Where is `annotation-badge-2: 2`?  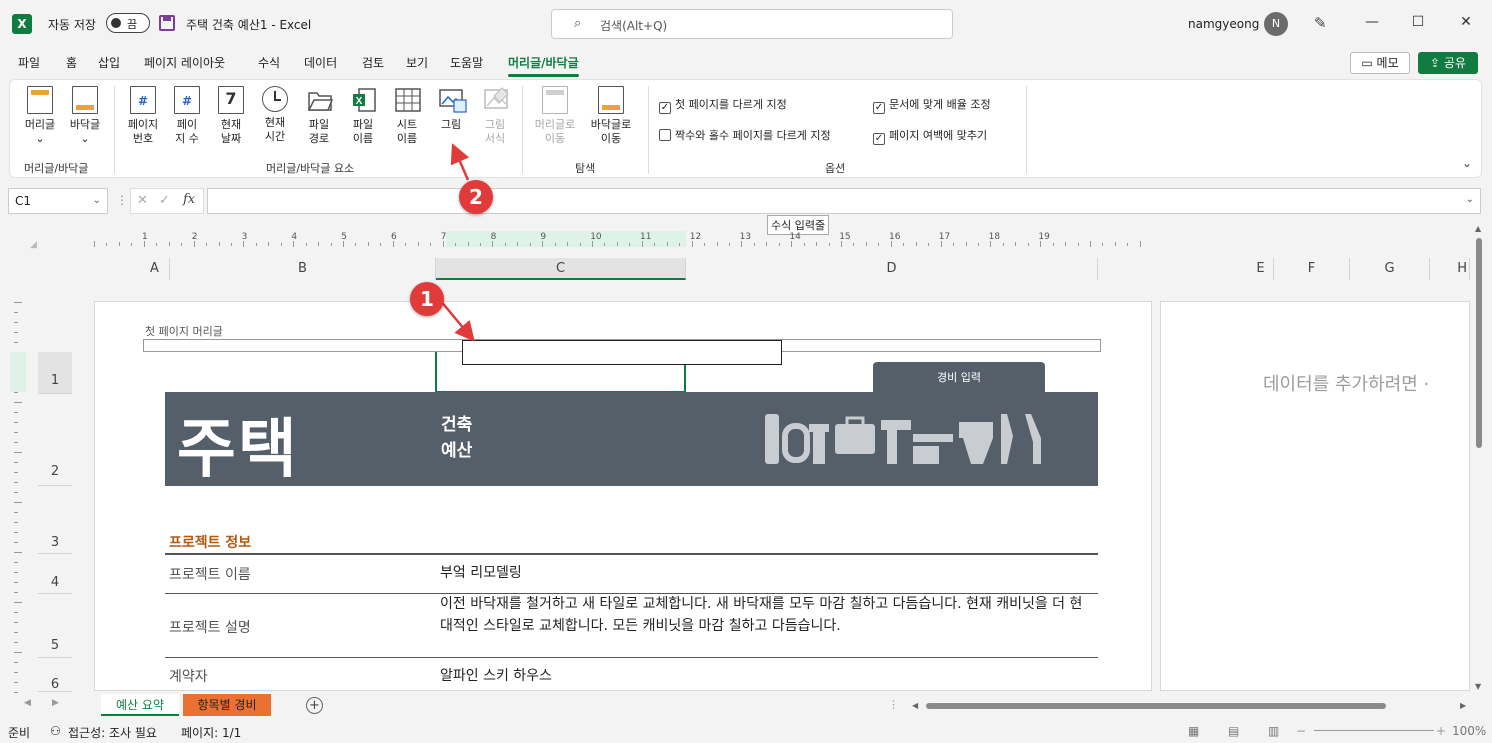
annotation-badge-2: 2 is located at coordinates (476, 197).